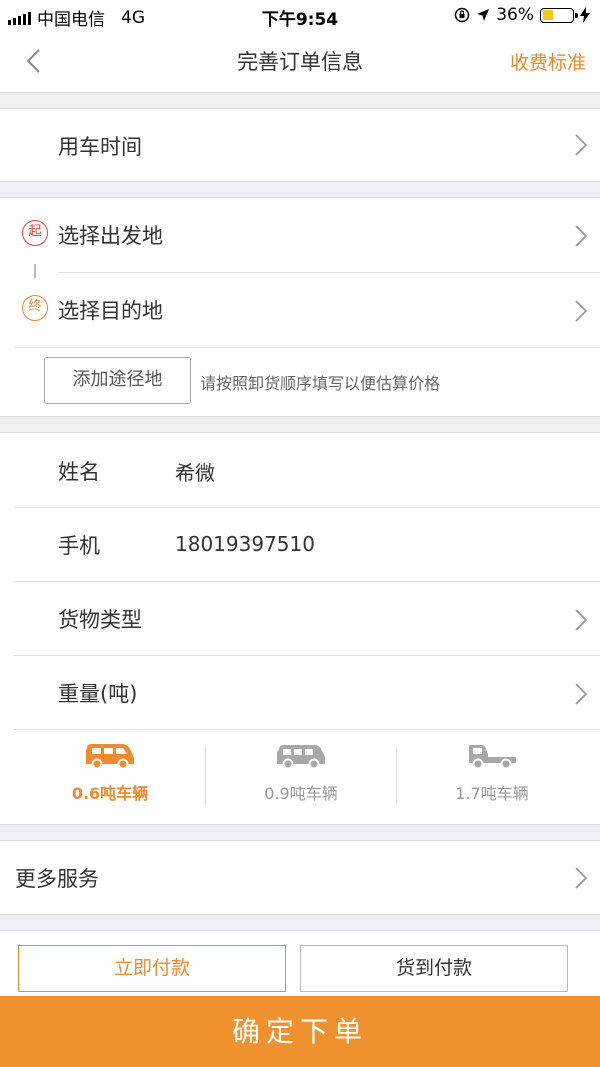 This screenshot has width=600, height=1067. What do you see at coordinates (110, 793) in the screenshot?
I see `vehicle-label: 0.6吨车辆` at bounding box center [110, 793].